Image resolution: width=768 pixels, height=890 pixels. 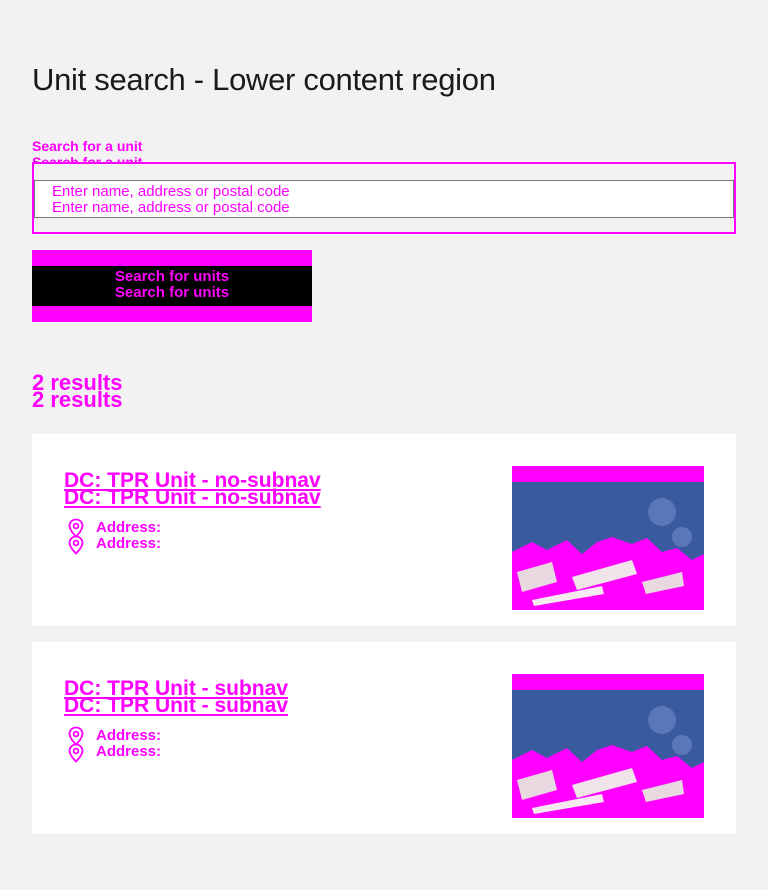 What do you see at coordinates (264, 79) in the screenshot?
I see `page-title: Unit search - Lower content region` at bounding box center [264, 79].